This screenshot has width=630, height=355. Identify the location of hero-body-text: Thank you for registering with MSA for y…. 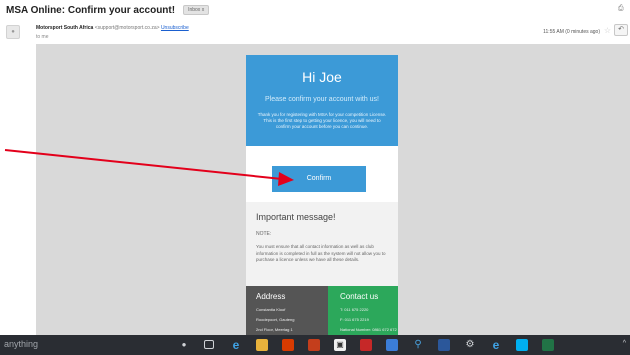
(322, 120).